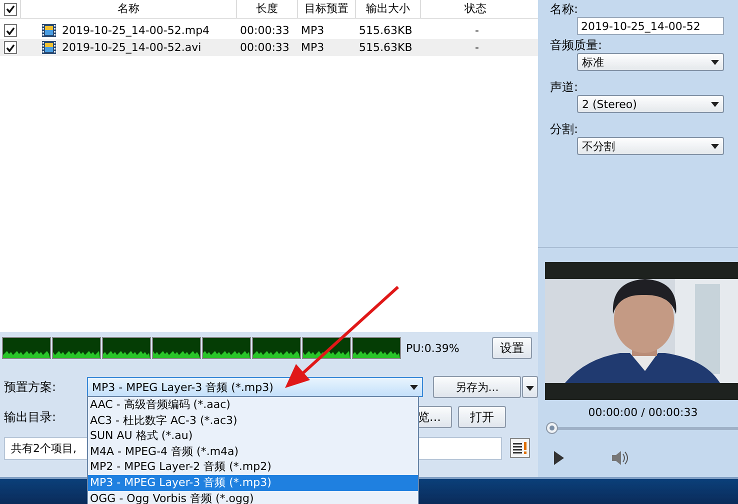 This screenshot has height=504, width=738. What do you see at coordinates (620, 458) in the screenshot?
I see `volume-icon` at bounding box center [620, 458].